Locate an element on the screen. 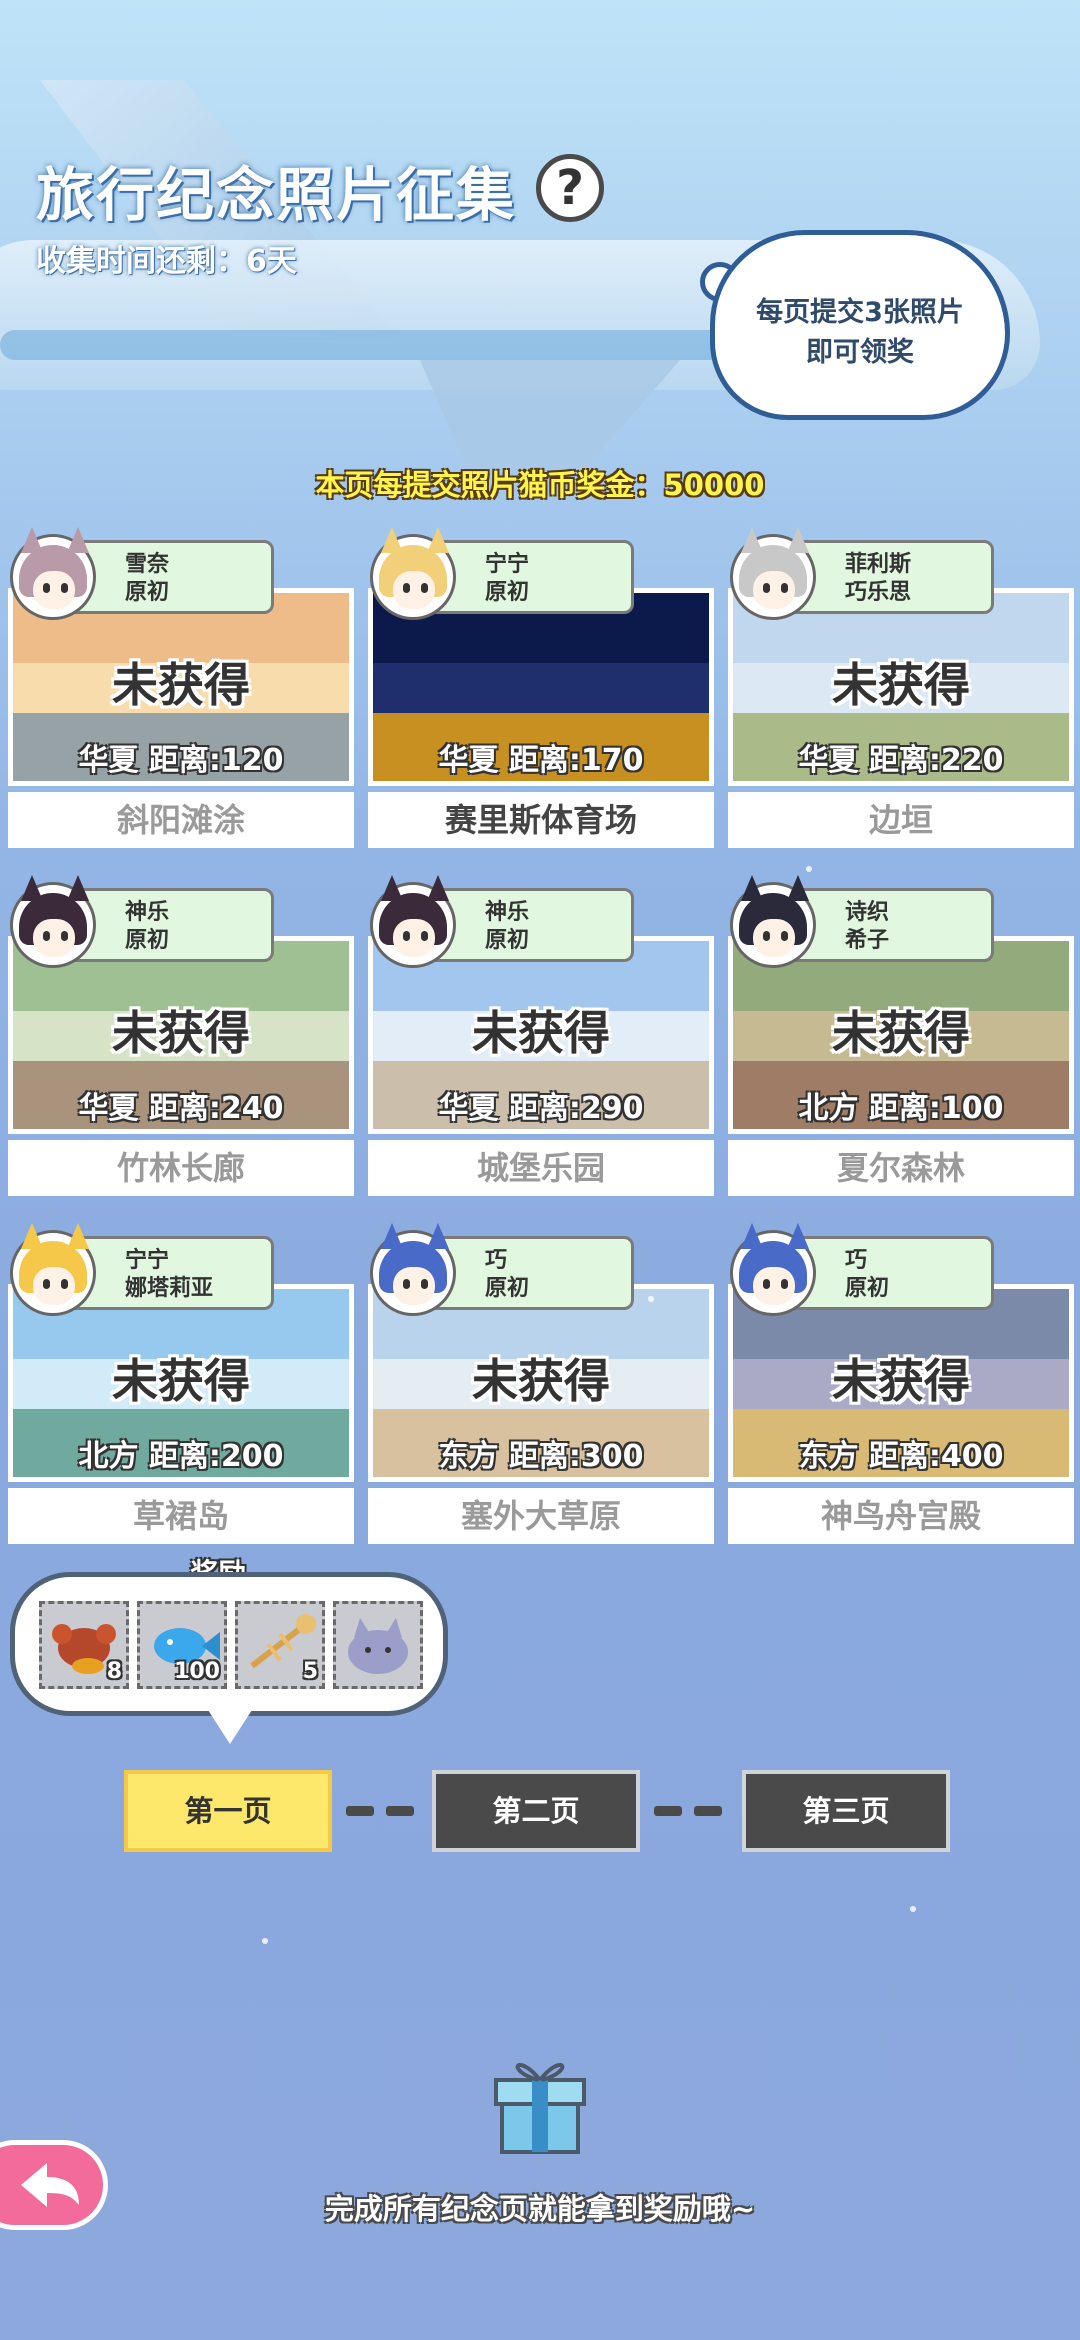 This screenshot has width=1080, height=2340. location-name: 边垣 is located at coordinates (901, 820).